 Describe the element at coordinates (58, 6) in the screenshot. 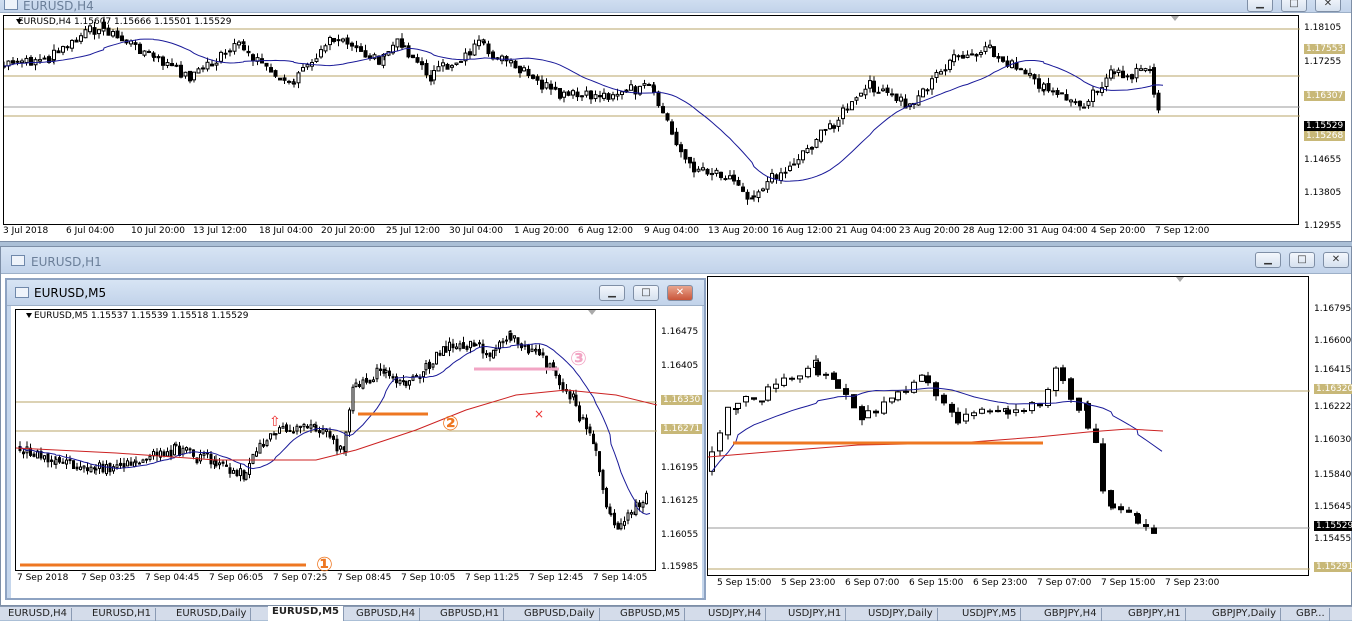

I see `window-title: EURUSD,H4` at that location.